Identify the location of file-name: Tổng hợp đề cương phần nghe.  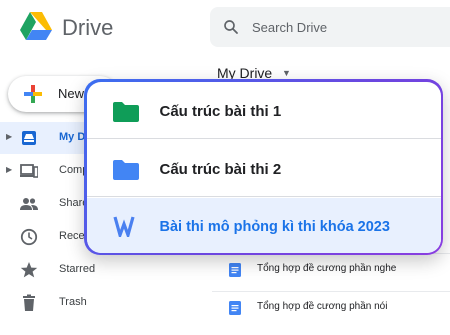
(327, 268).